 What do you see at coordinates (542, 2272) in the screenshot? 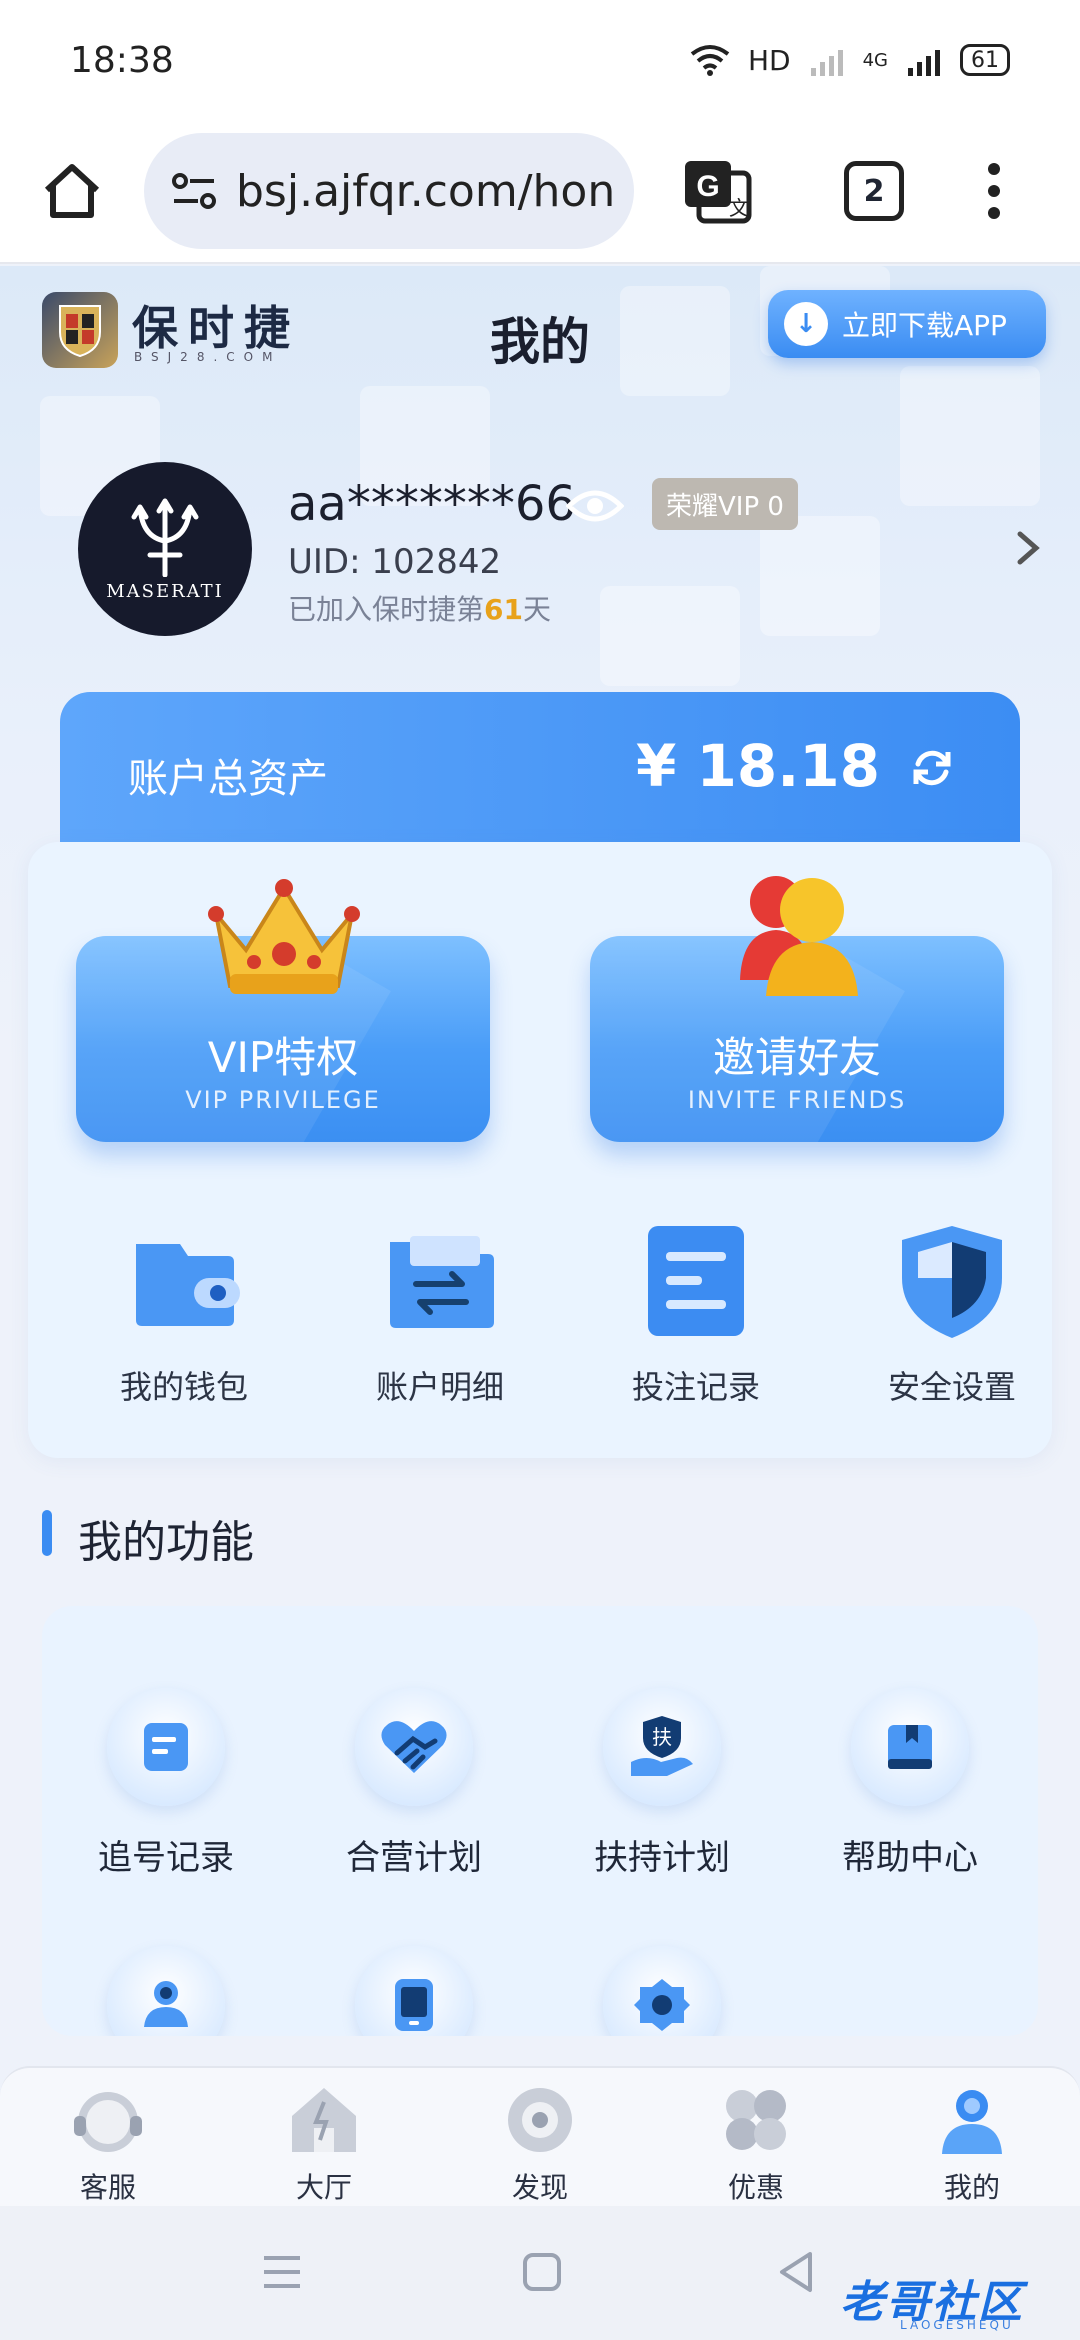
I see `home-nav-icon` at bounding box center [542, 2272].